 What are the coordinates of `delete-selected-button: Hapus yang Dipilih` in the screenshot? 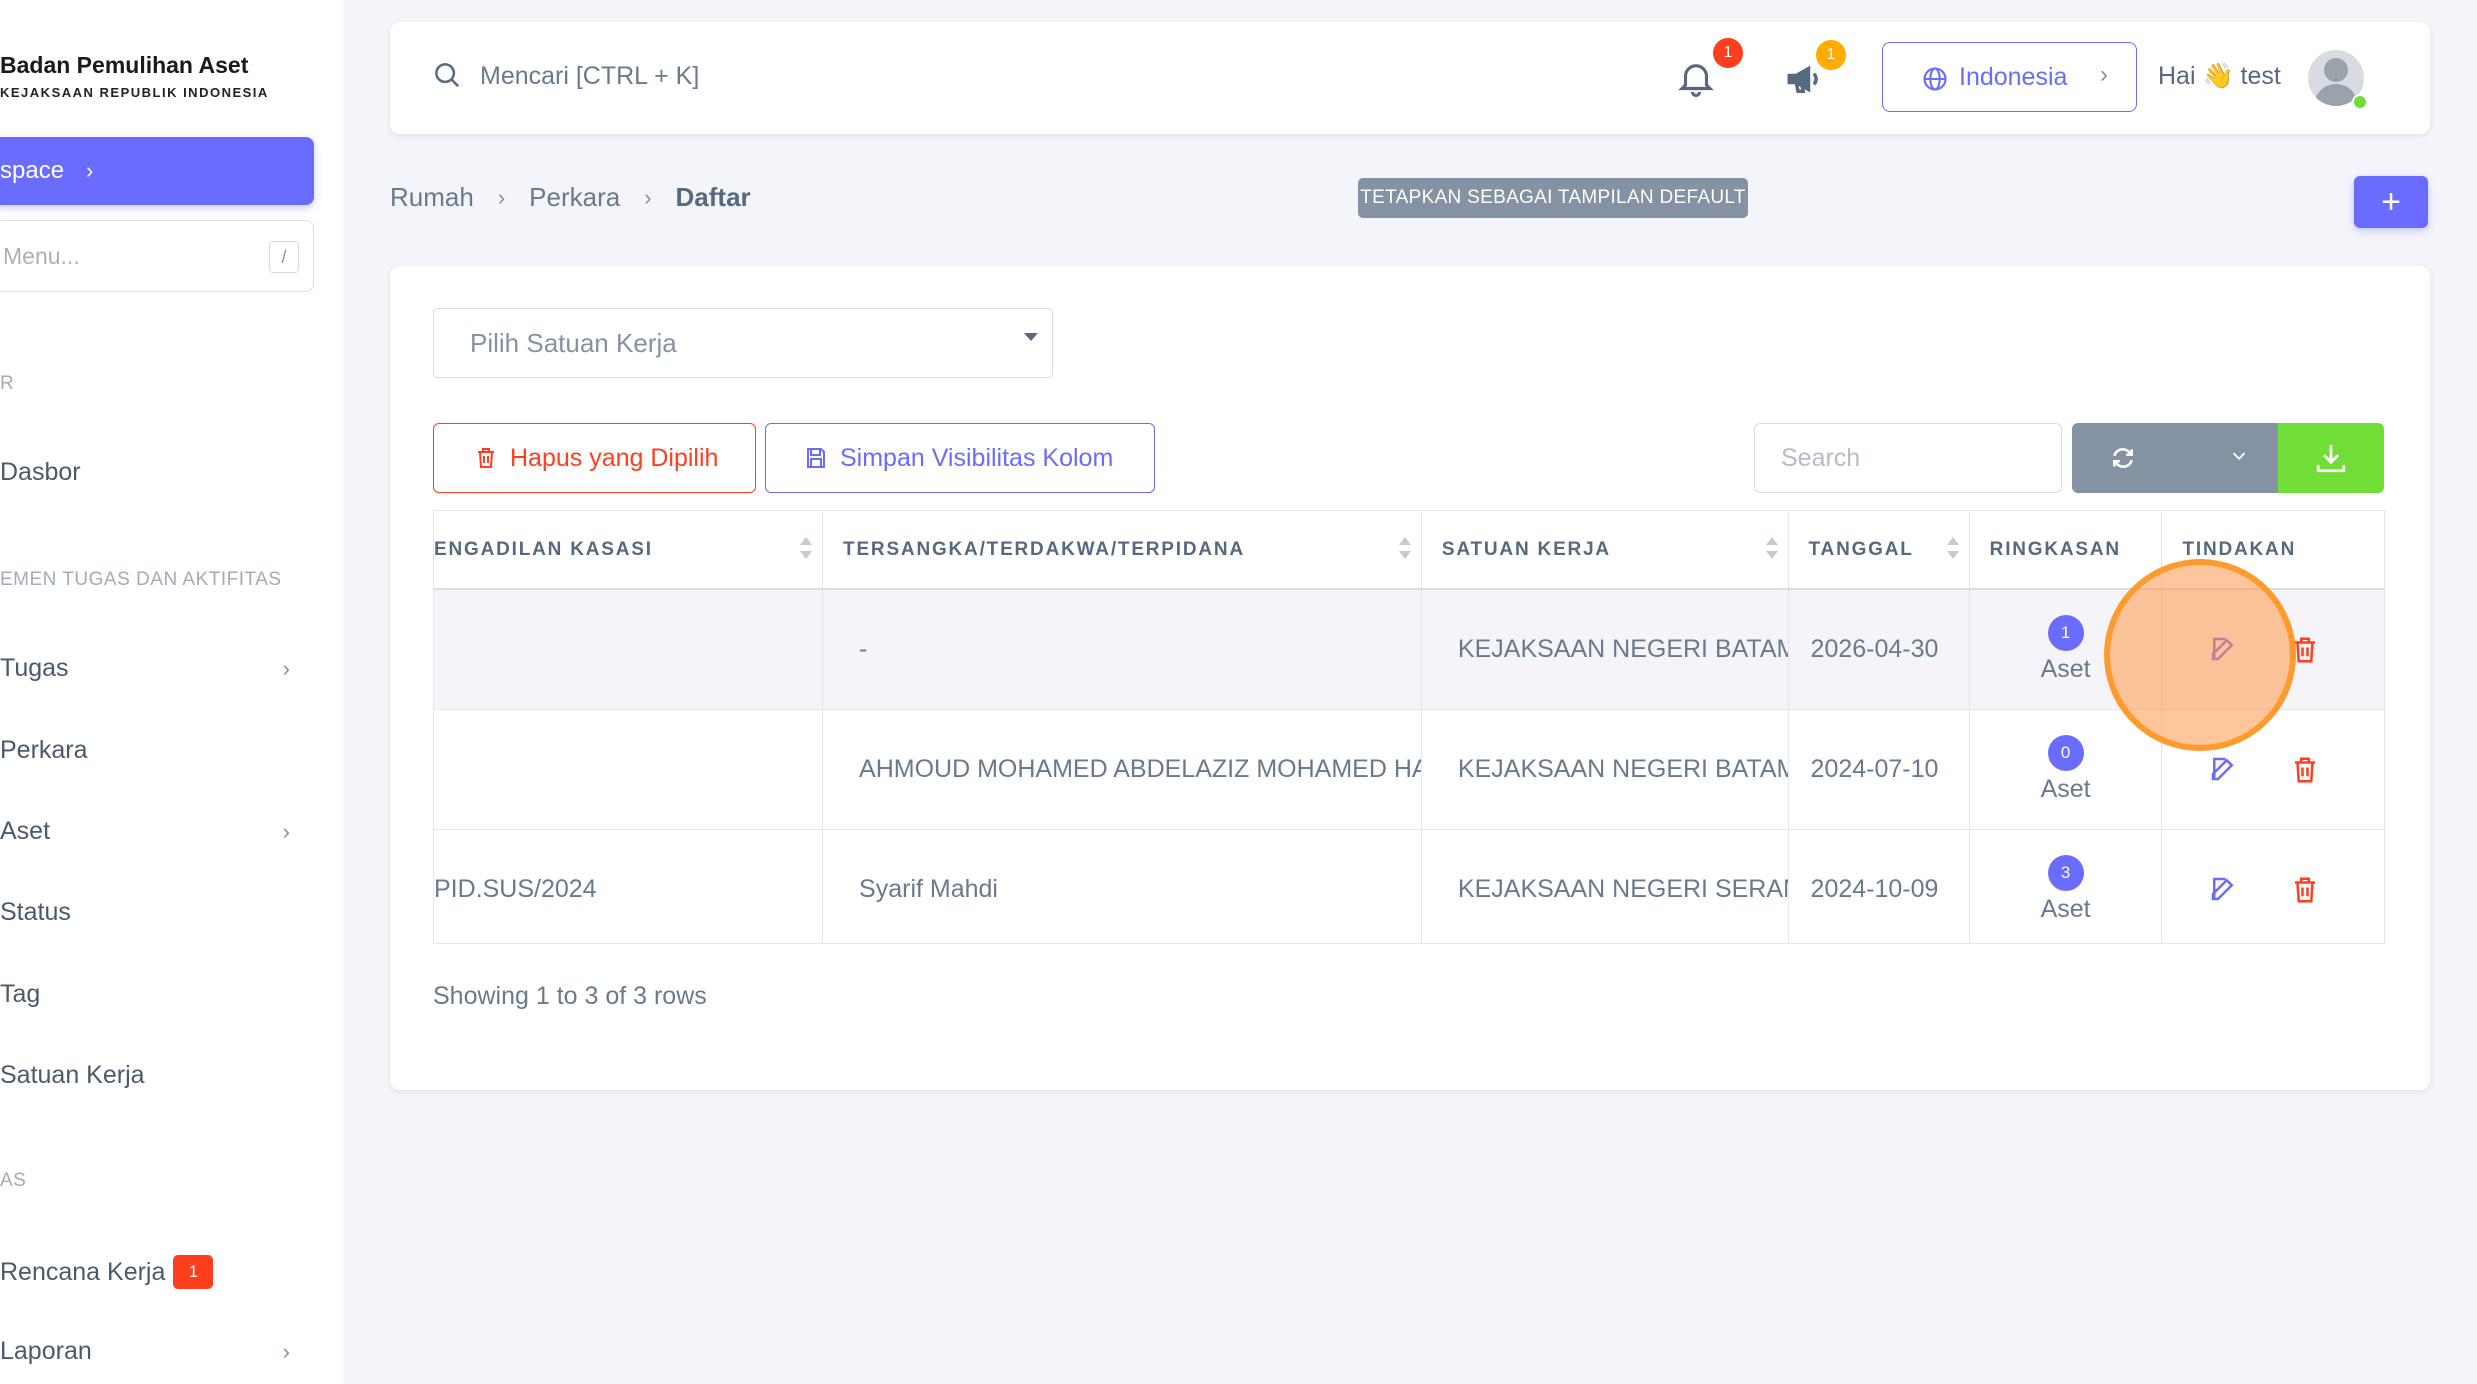 It's located at (594, 458).